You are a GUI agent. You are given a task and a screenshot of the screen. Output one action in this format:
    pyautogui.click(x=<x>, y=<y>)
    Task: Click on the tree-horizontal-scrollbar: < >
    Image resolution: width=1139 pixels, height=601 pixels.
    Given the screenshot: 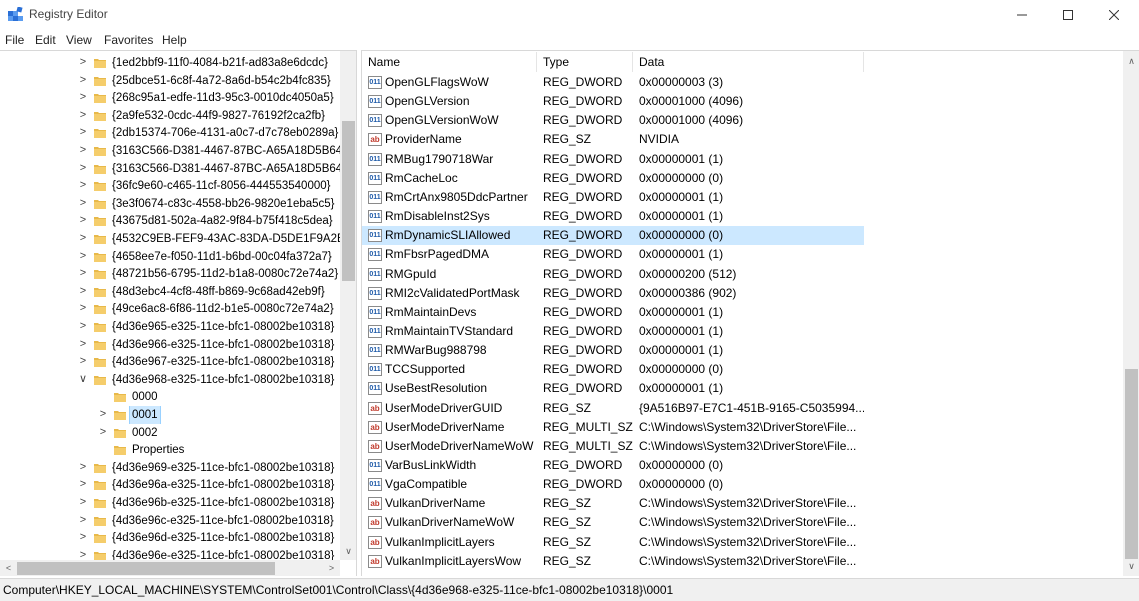 What is the action you would take?
    pyautogui.click(x=170, y=568)
    